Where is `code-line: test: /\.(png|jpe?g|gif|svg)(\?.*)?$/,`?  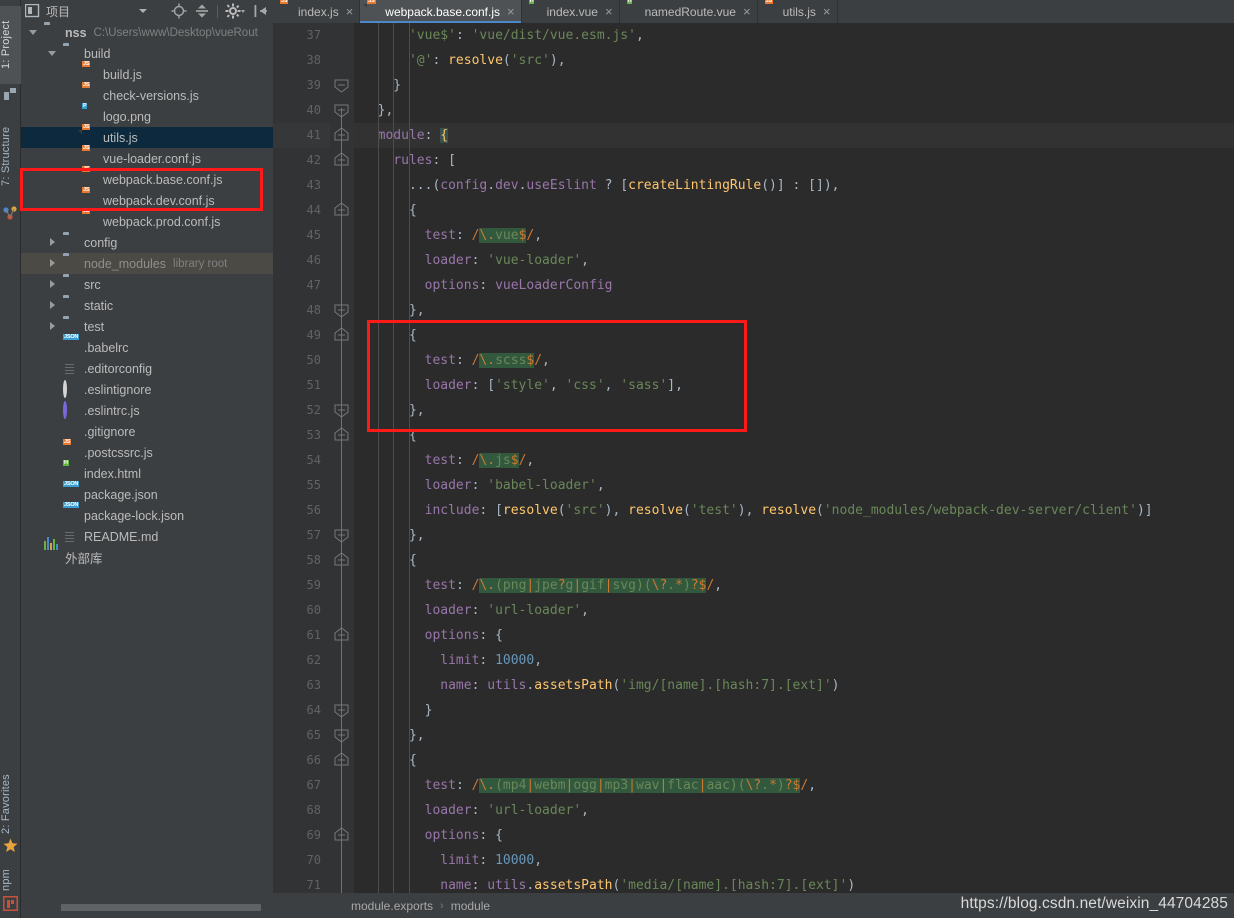
code-line: test: /\.(png|jpe?g|gif|svg)(\?.*)?$/, is located at coordinates (794, 585).